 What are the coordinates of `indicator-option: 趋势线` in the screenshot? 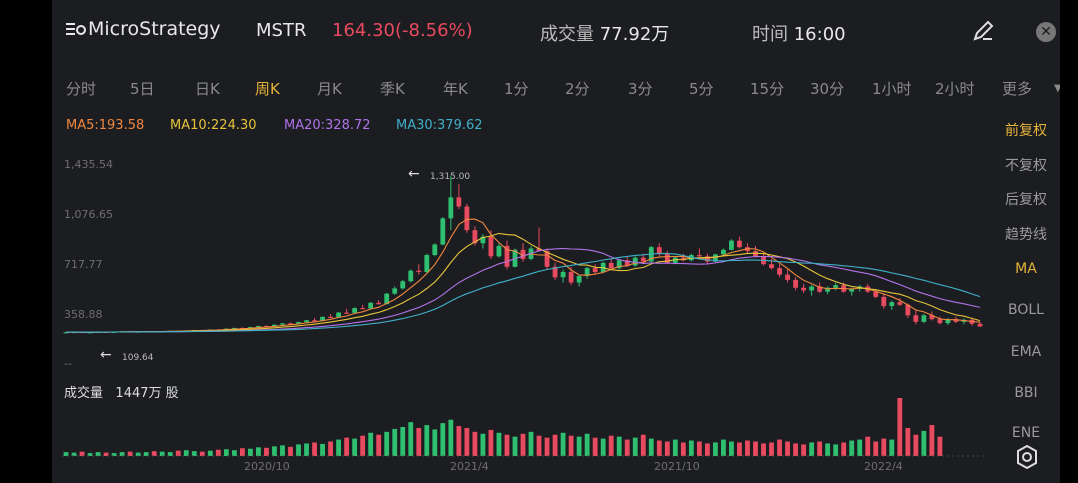 It's located at (1026, 234).